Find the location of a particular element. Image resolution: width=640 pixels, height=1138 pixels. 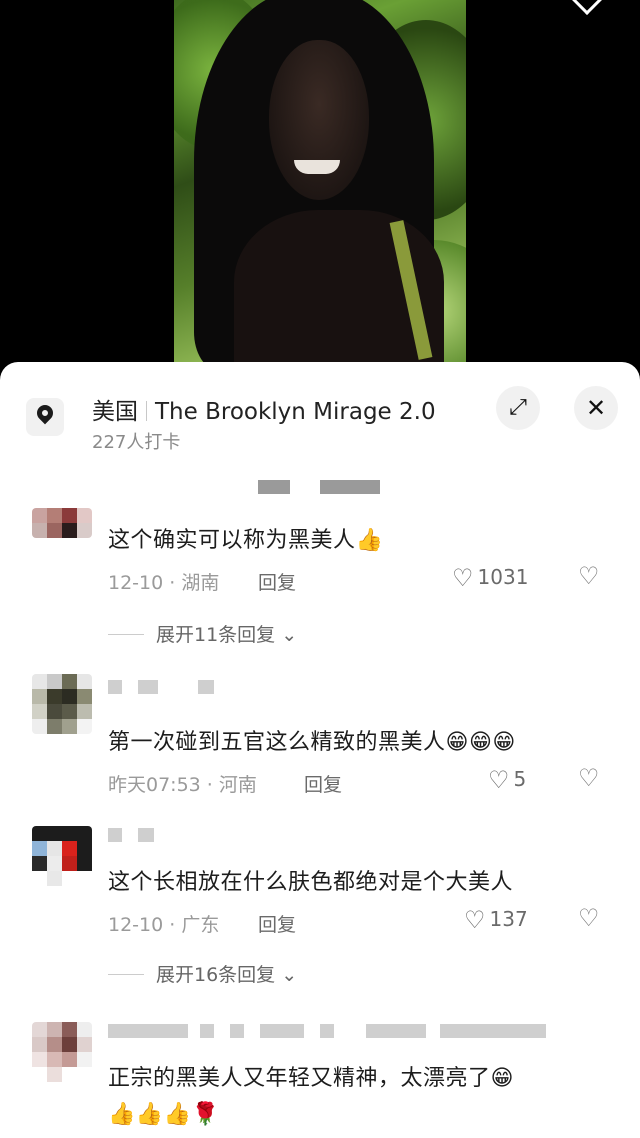

expand-replies-button: 展开16条回复 ⌄ is located at coordinates (202, 973).